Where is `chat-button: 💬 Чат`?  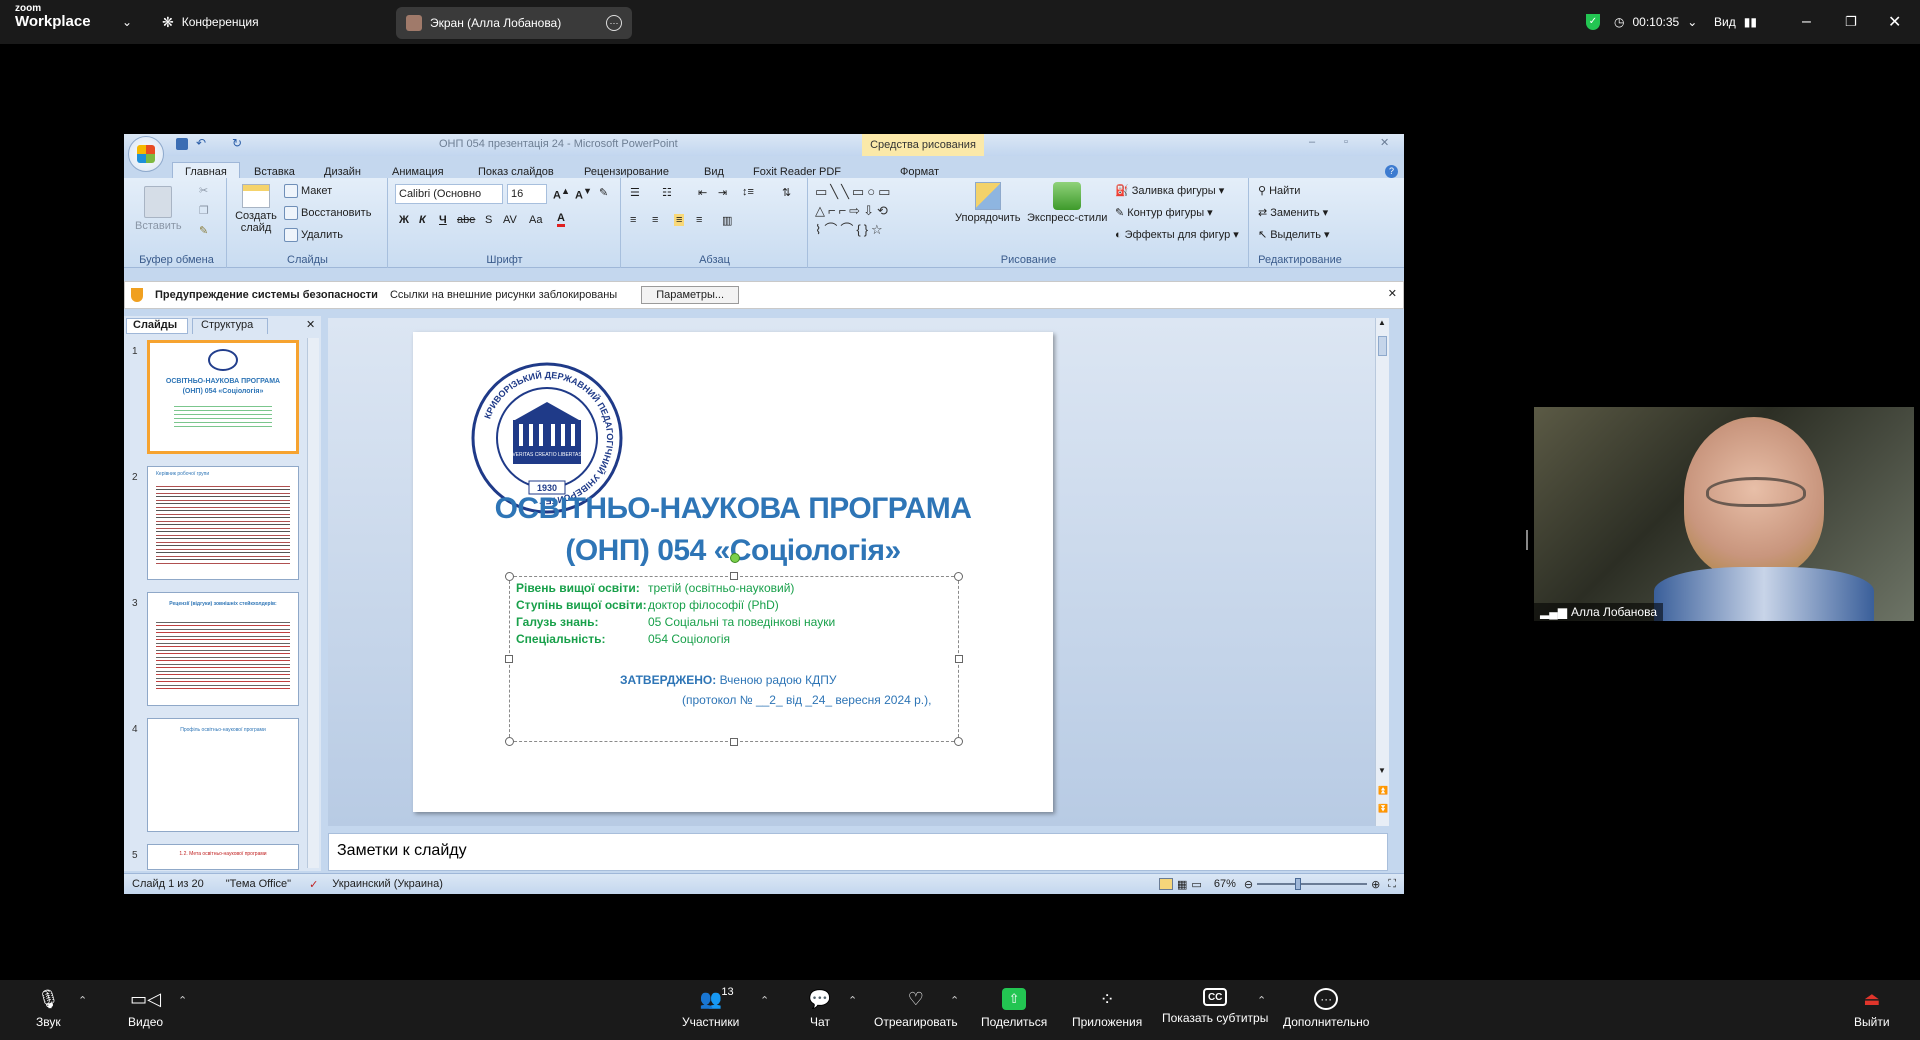
chat-button: 💬 Чат is located at coordinates (820, 1009).